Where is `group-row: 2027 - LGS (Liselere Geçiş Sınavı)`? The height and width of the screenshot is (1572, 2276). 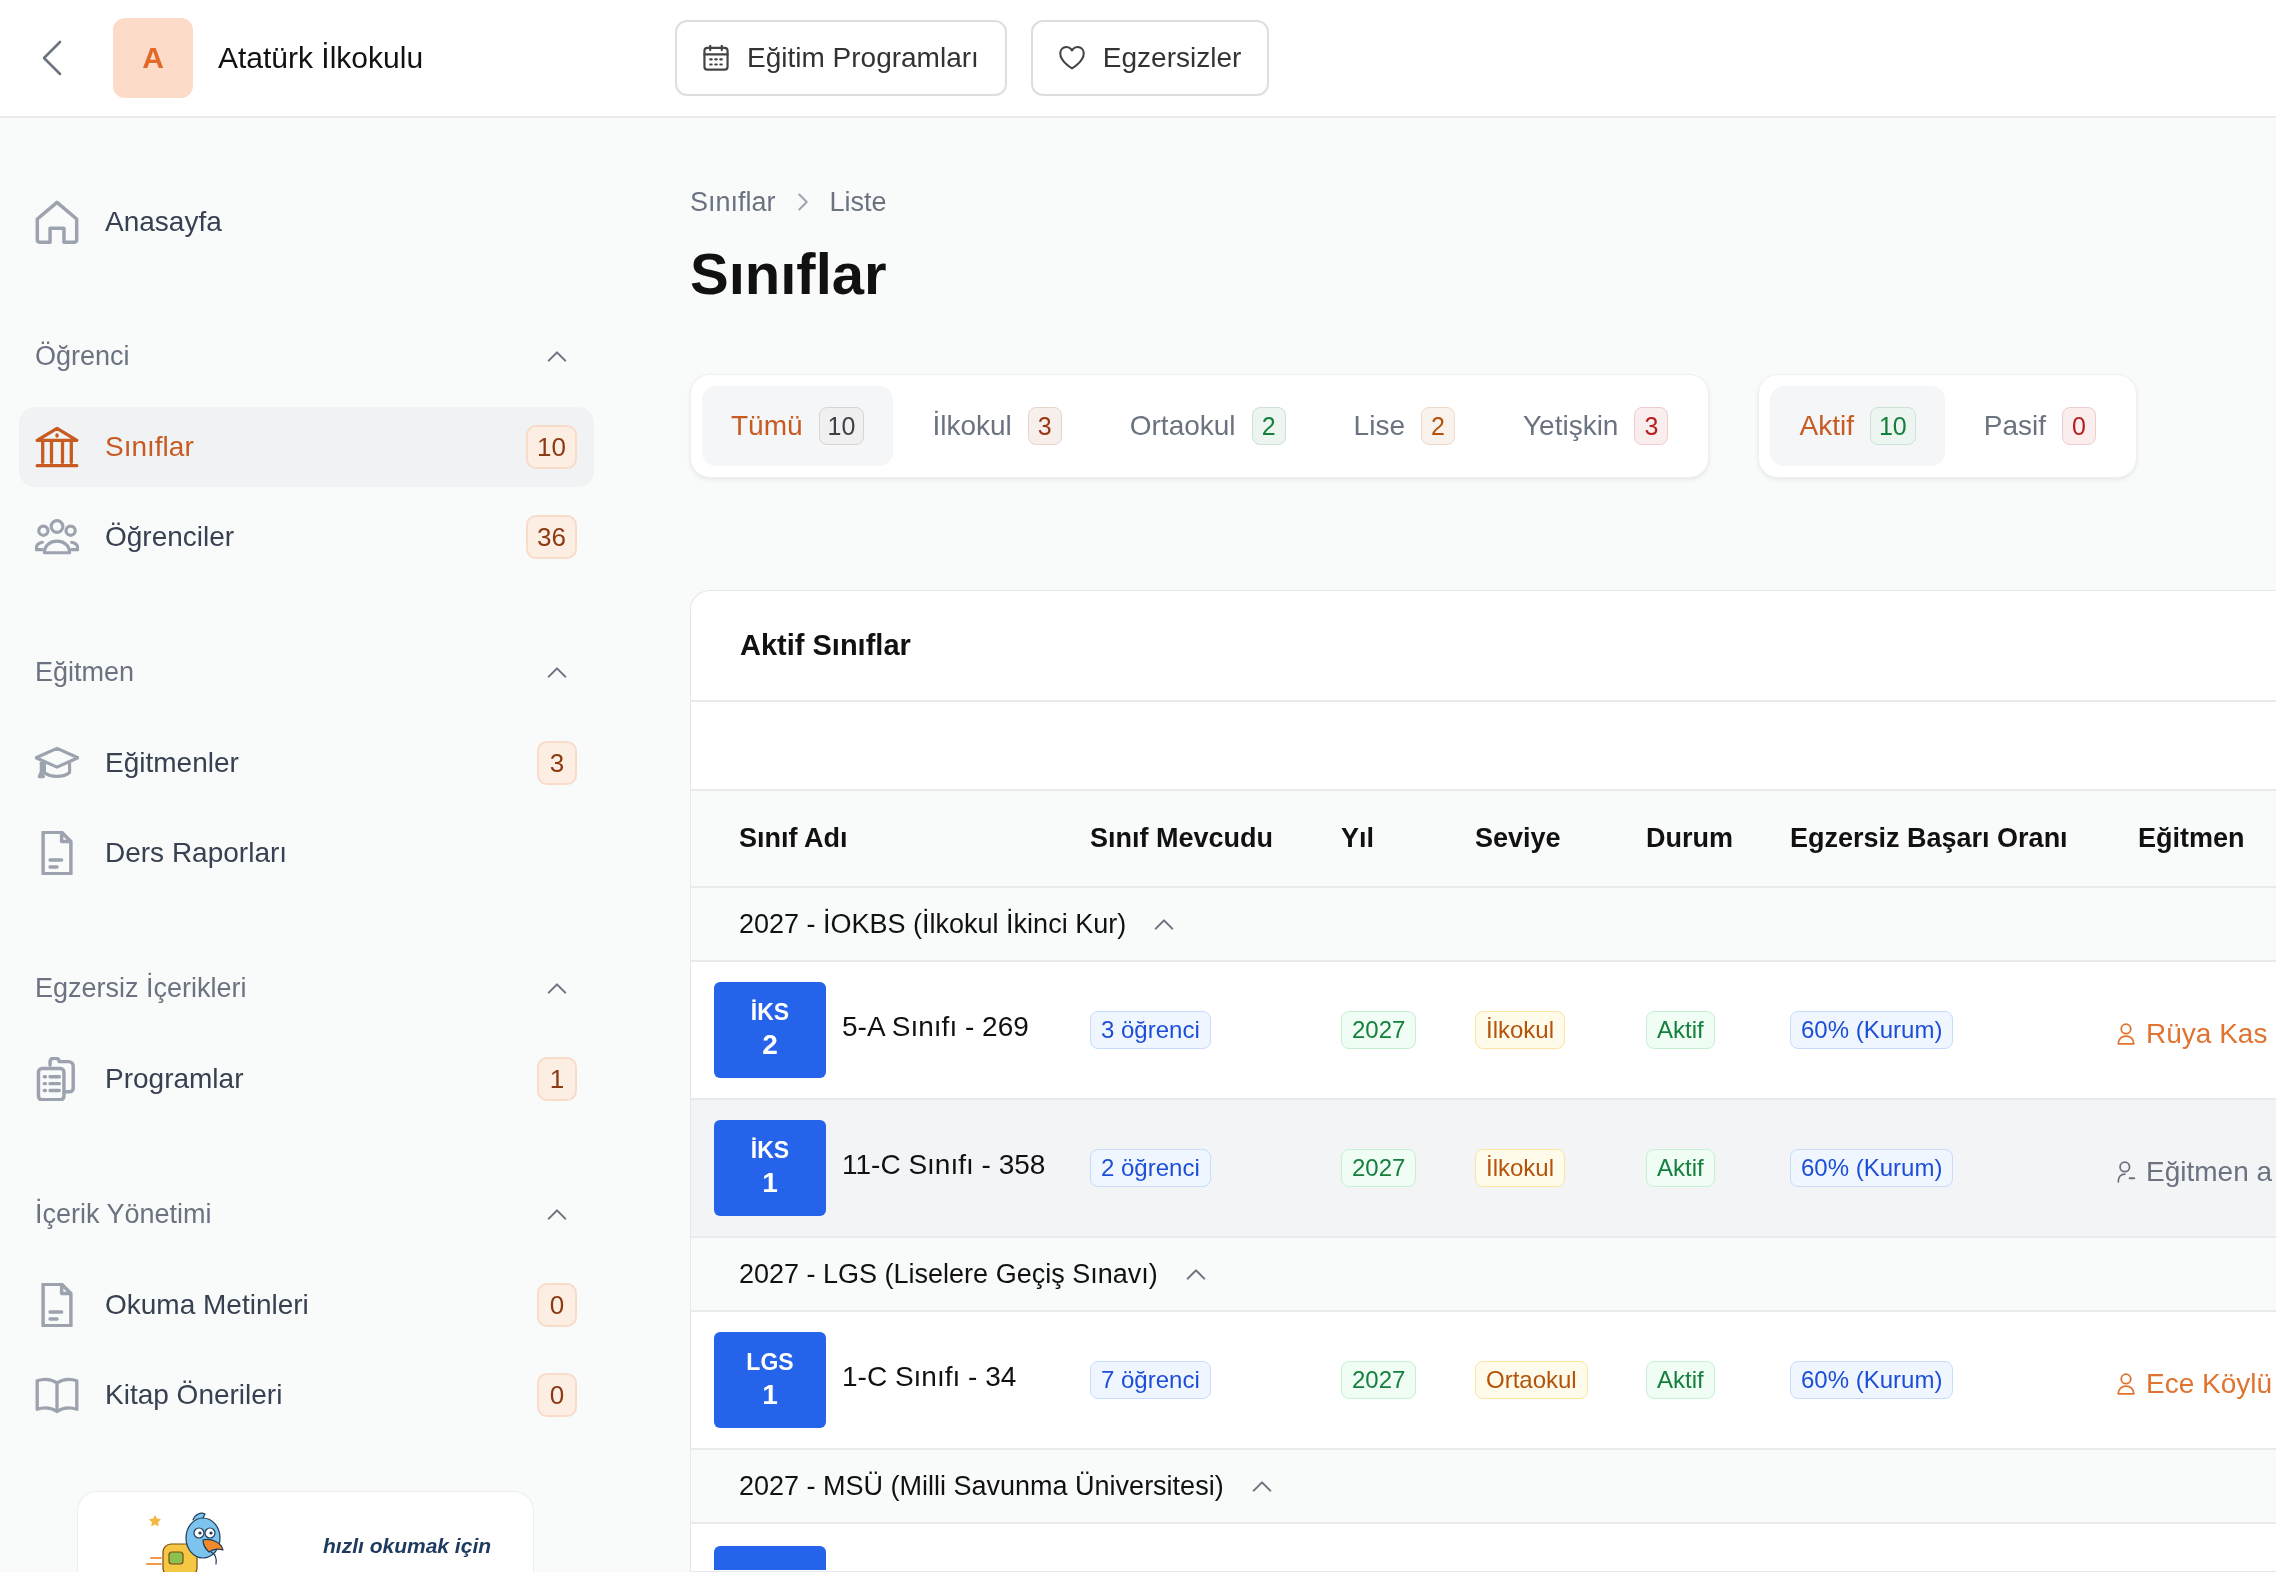
group-row: 2027 - LGS (Liselere Geçiş Sınavı) is located at coordinates (1483, 1275).